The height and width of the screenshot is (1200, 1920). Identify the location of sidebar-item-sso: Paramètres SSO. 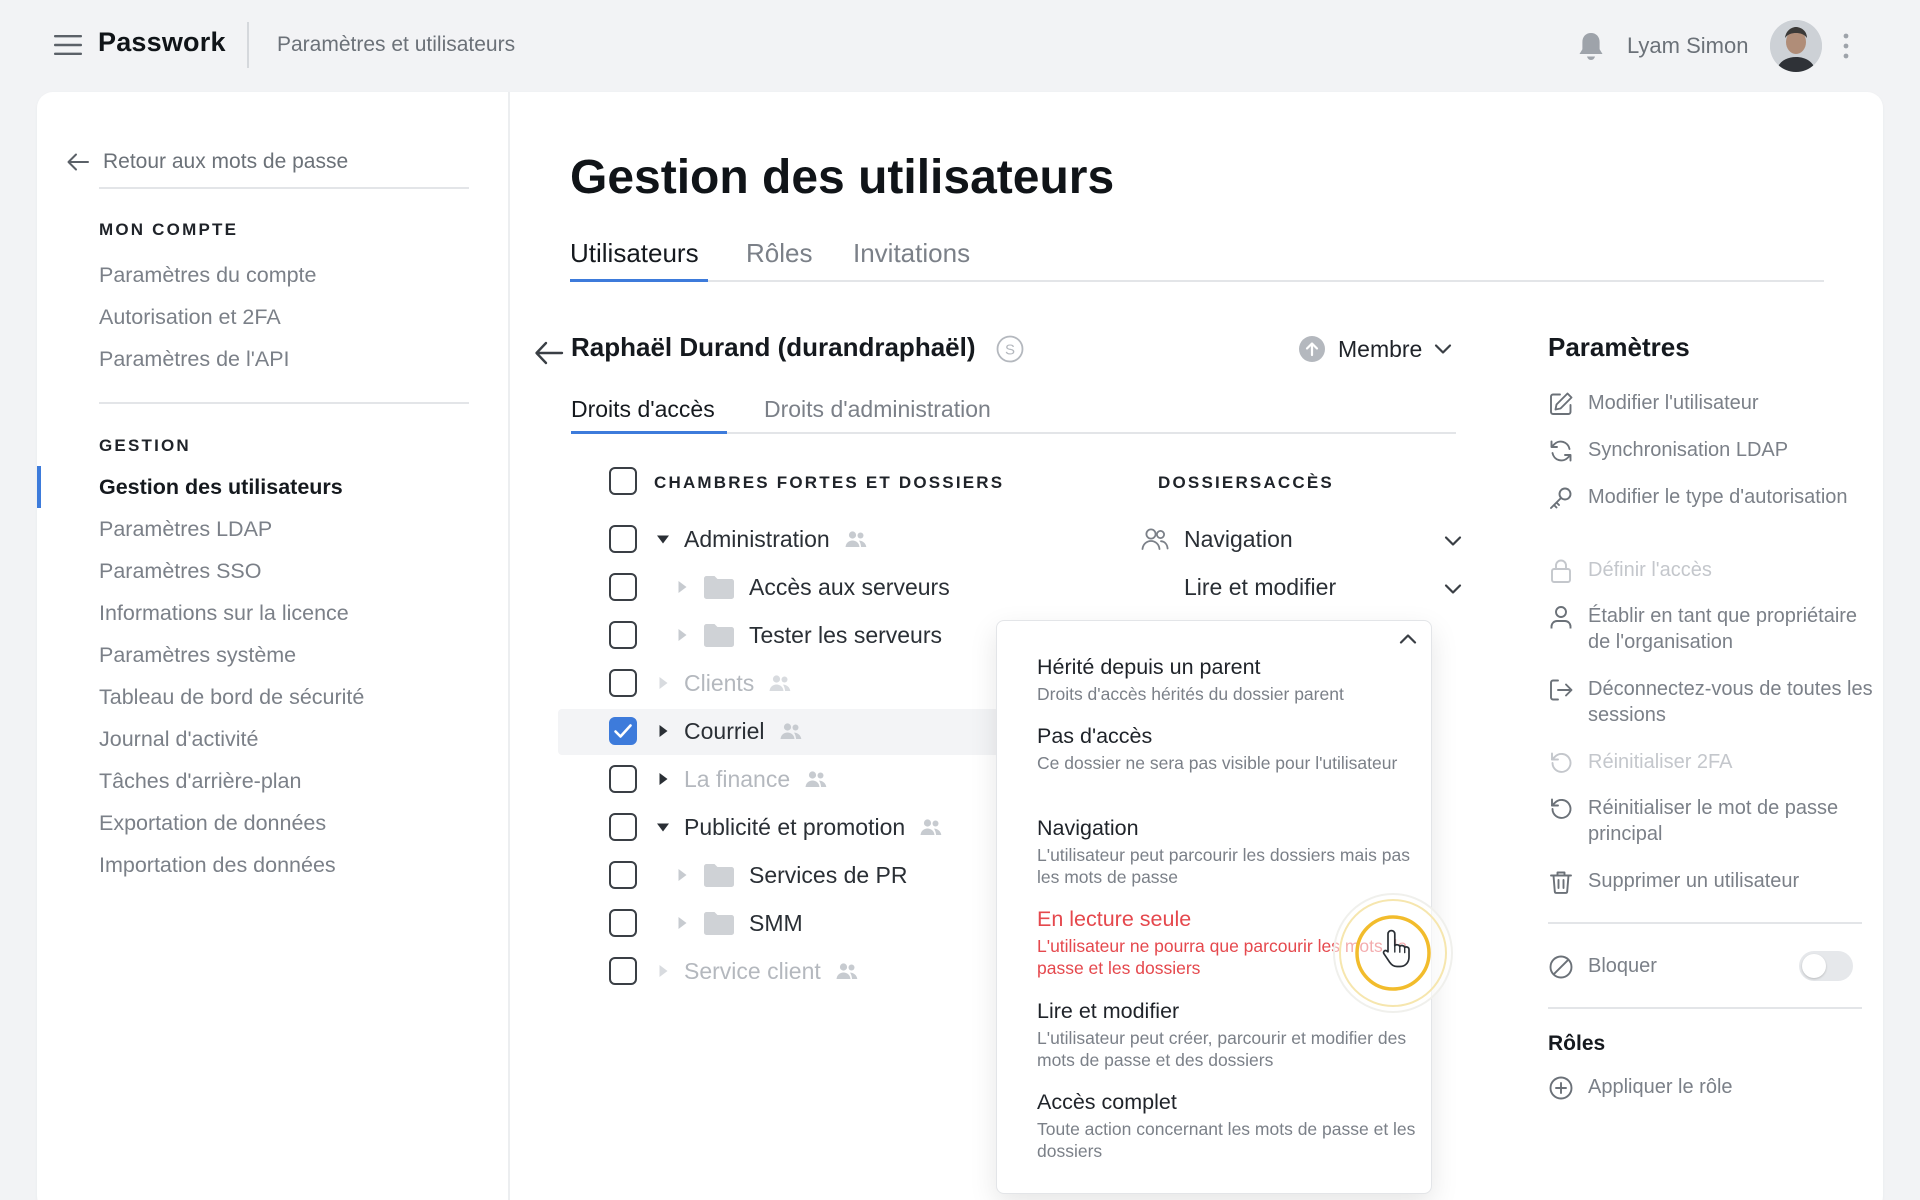
(180, 571).